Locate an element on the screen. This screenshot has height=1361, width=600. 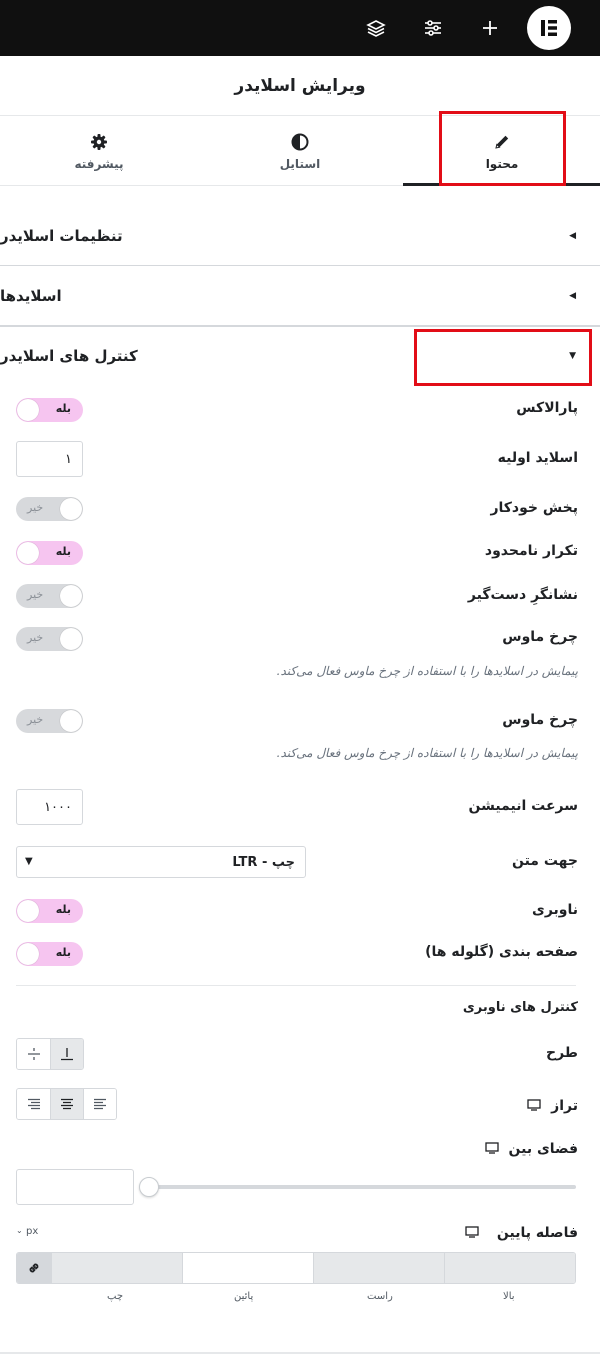
half-circle-icon is located at coordinates (300, 142).